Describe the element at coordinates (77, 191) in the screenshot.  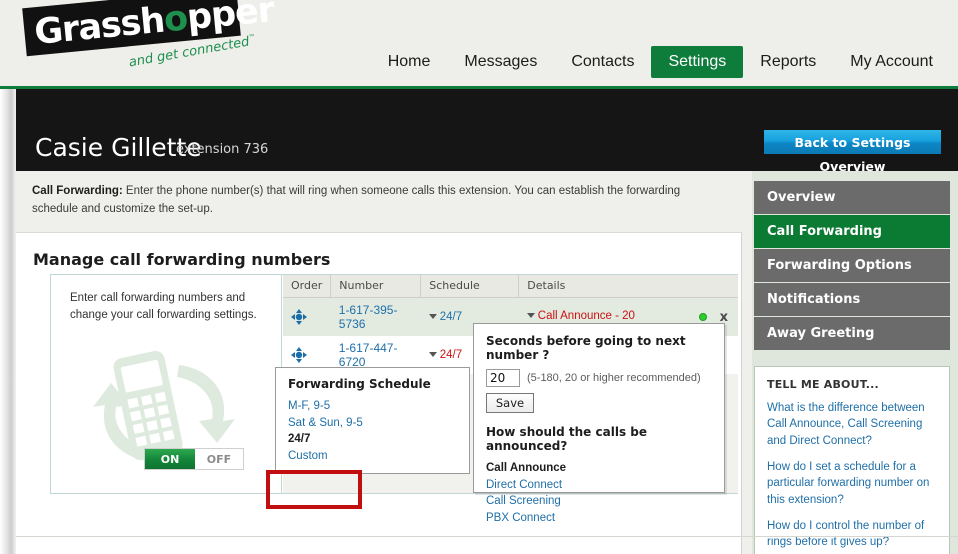
I see `notice-label: Call Forwarding:` at that location.